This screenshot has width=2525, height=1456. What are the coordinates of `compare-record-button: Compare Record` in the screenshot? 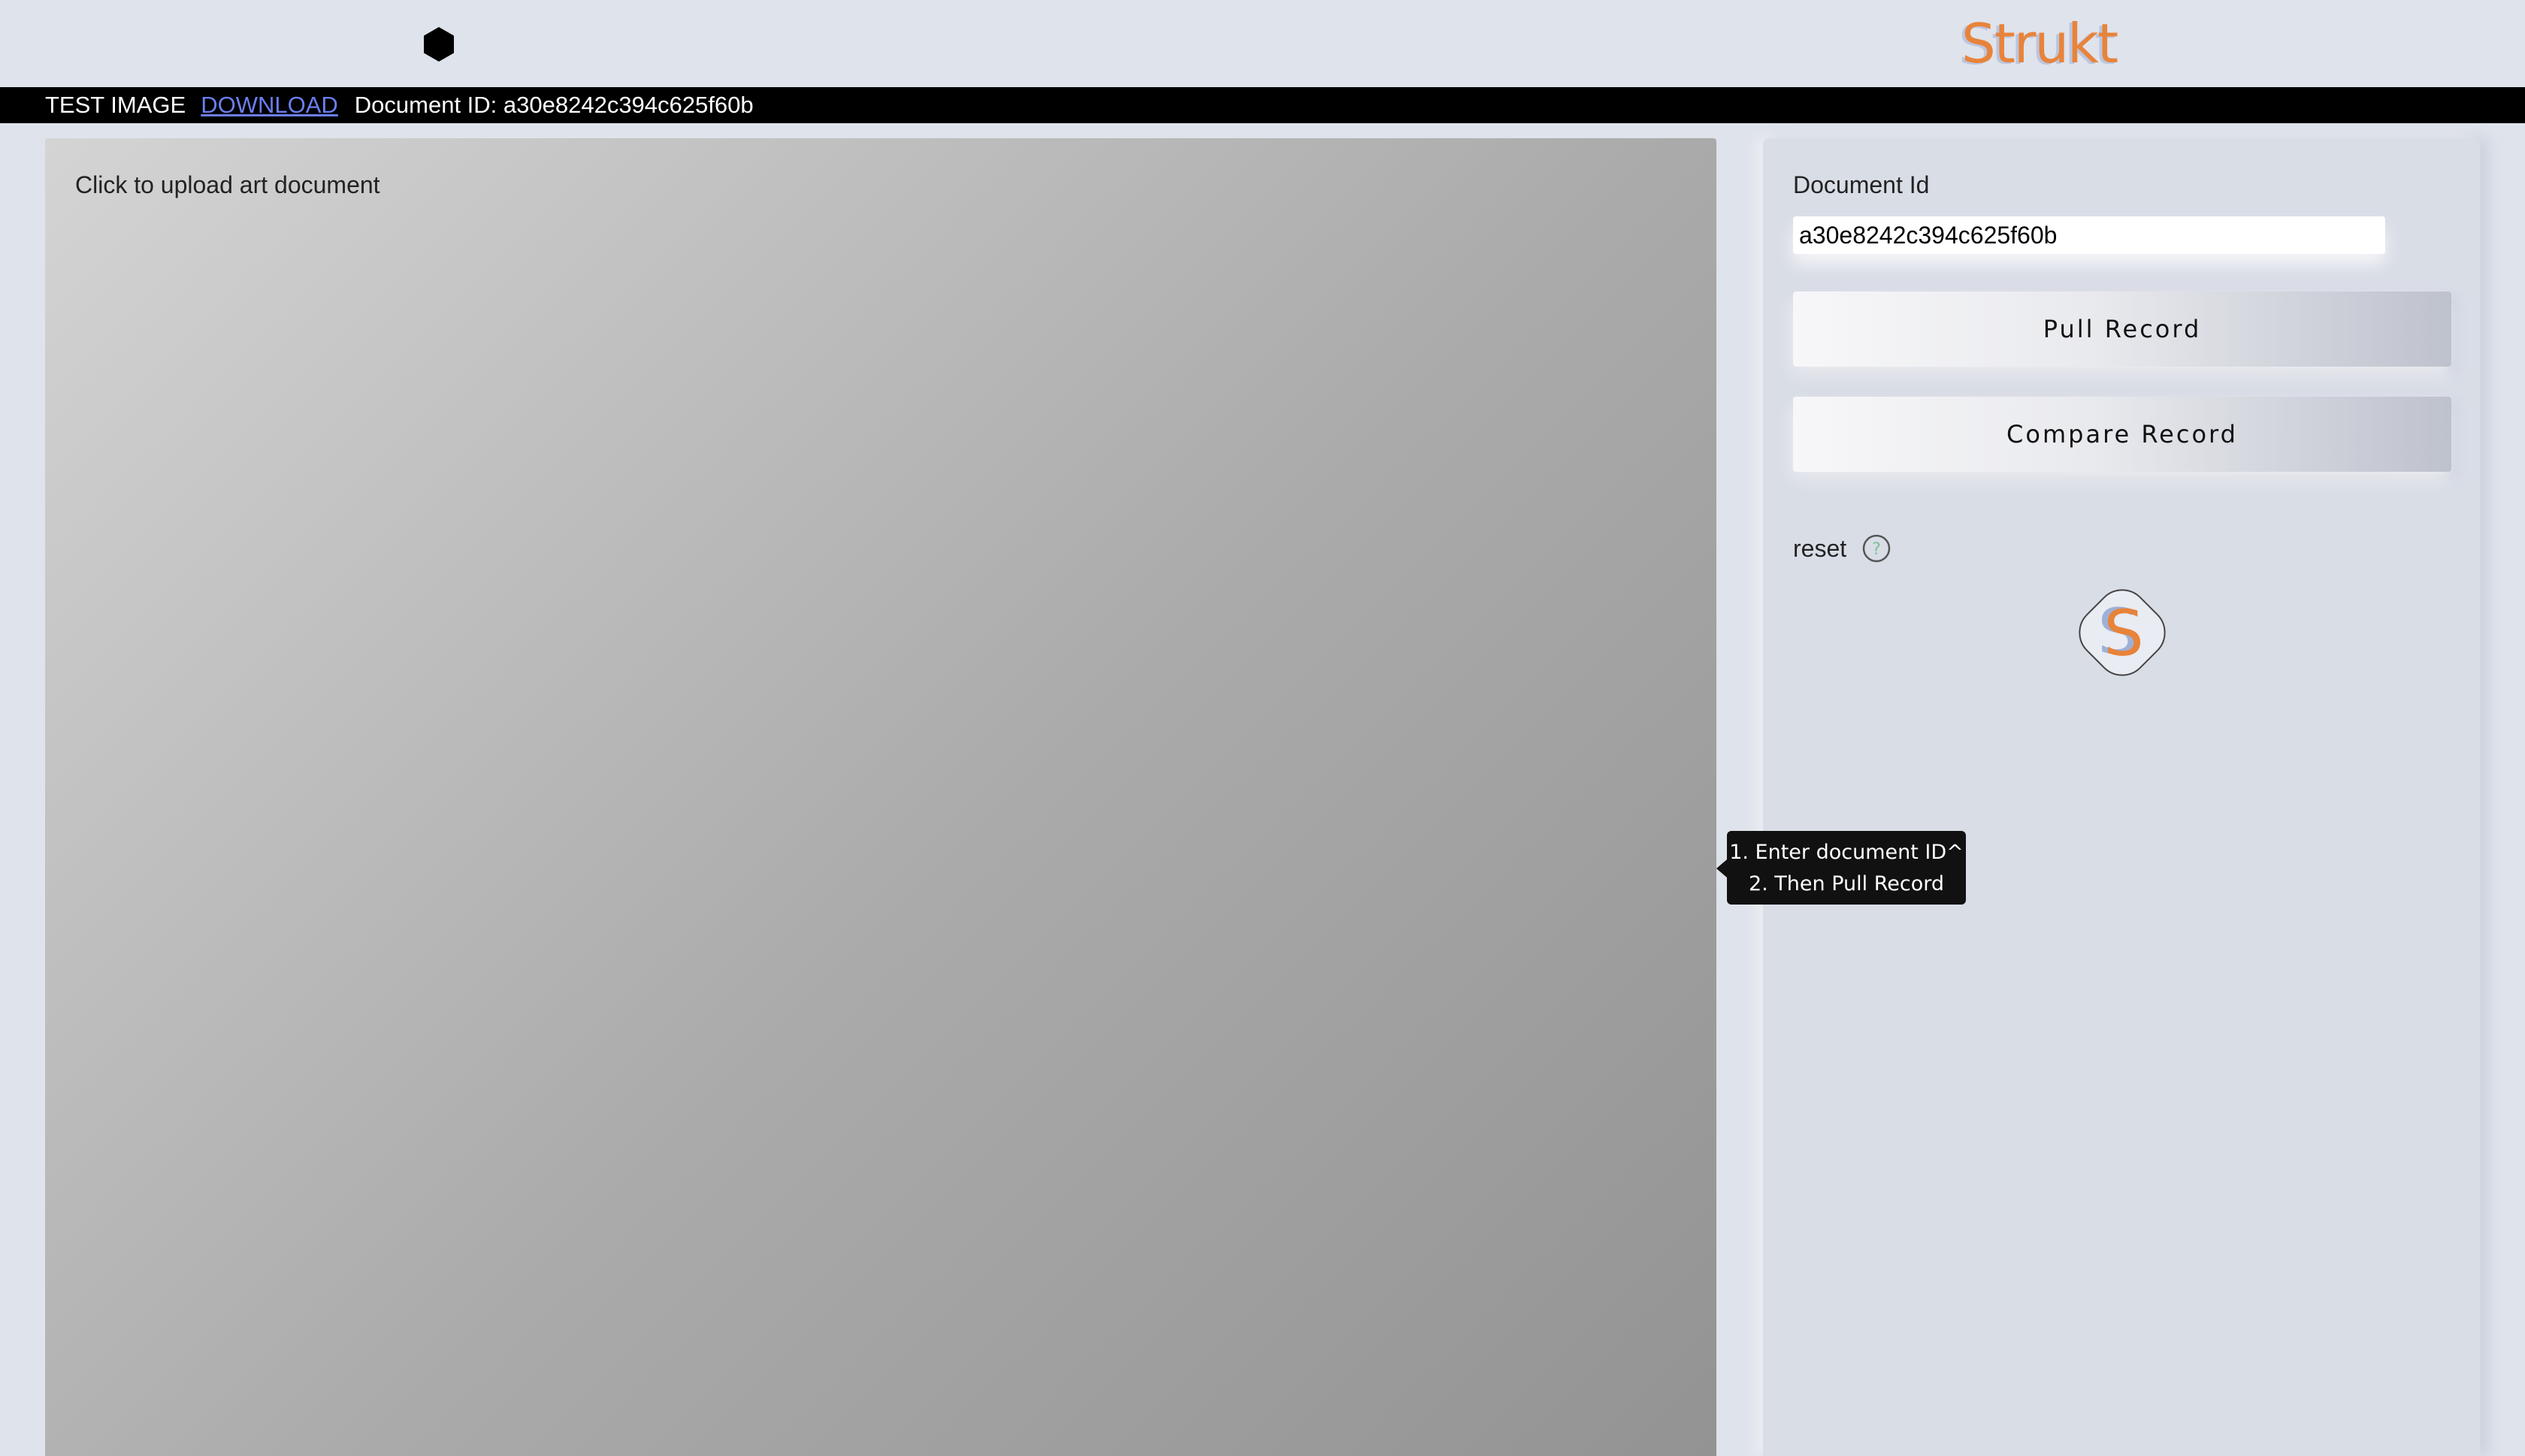 It's located at (2122, 434).